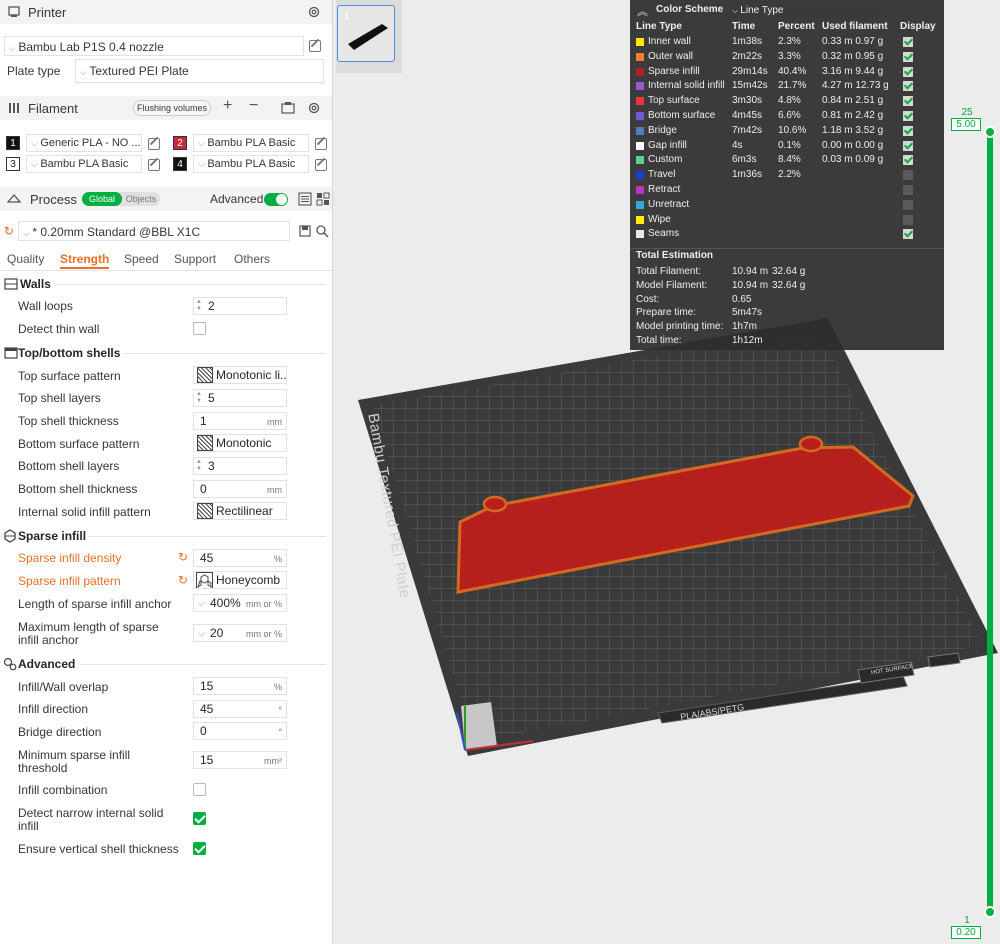  What do you see at coordinates (13, 164) in the screenshot?
I see `filament-3-swatch: 3` at bounding box center [13, 164].